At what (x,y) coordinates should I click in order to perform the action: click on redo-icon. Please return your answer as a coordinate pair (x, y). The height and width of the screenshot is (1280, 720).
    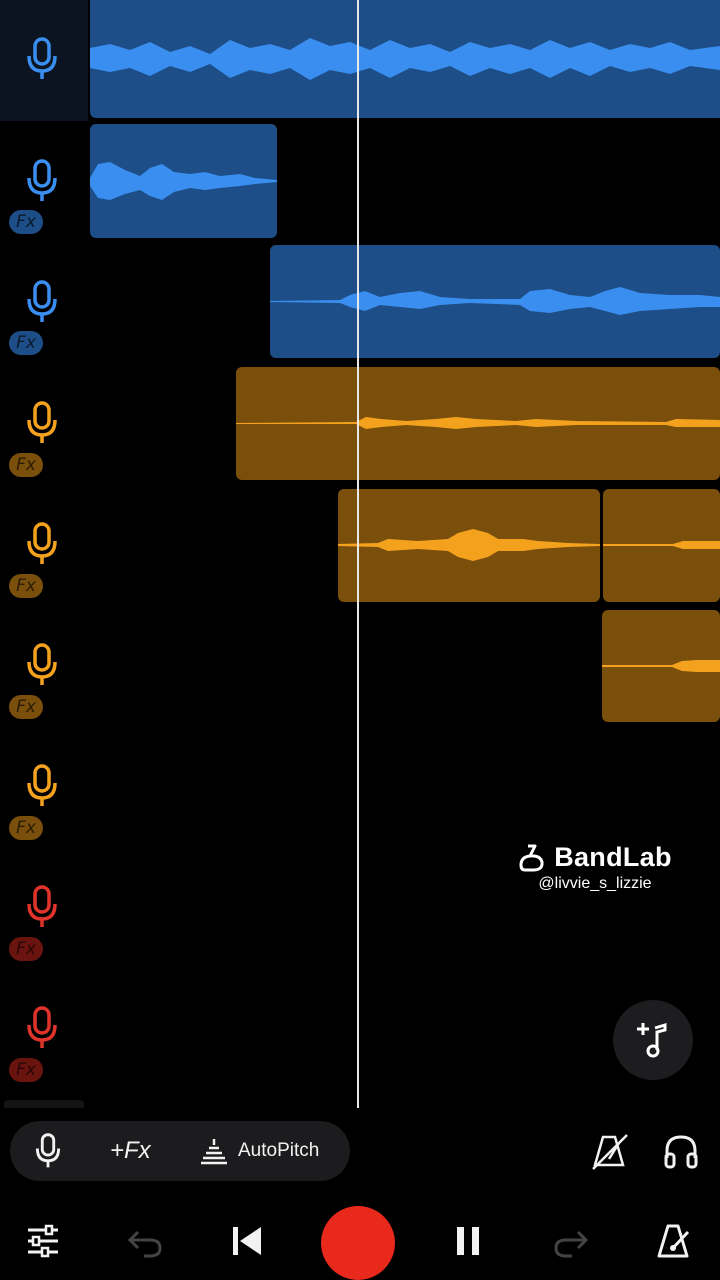
    Looking at the image, I should click on (571, 1244).